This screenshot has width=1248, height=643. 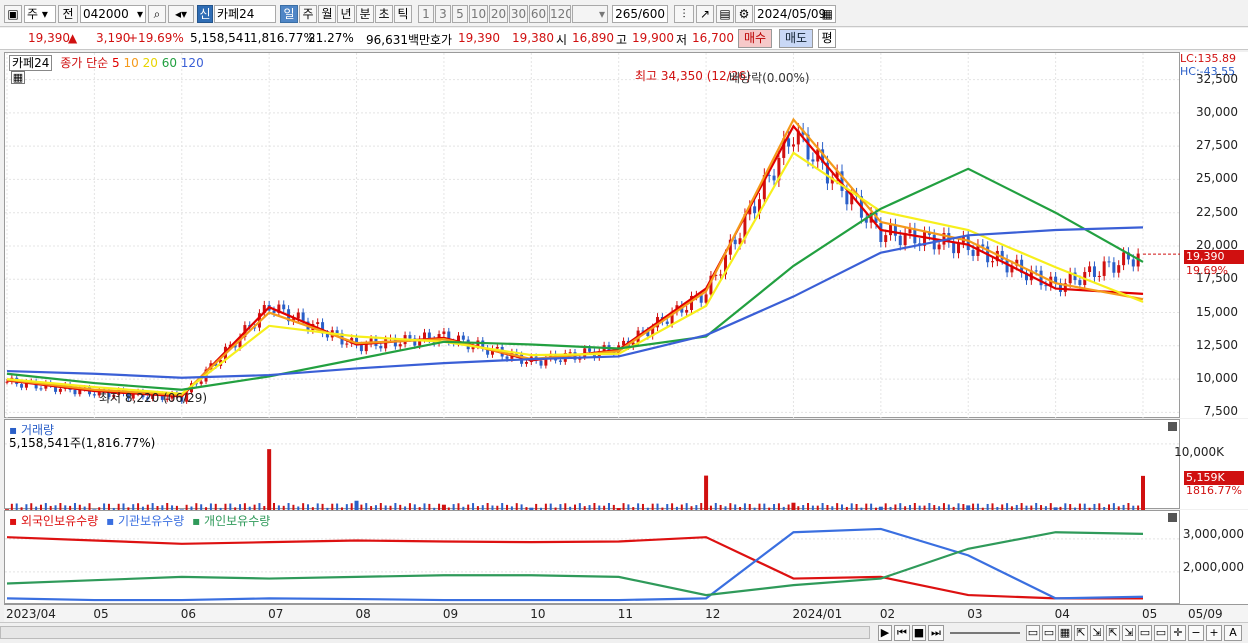 I want to click on bid-price: 19,380, so click(x=533, y=38).